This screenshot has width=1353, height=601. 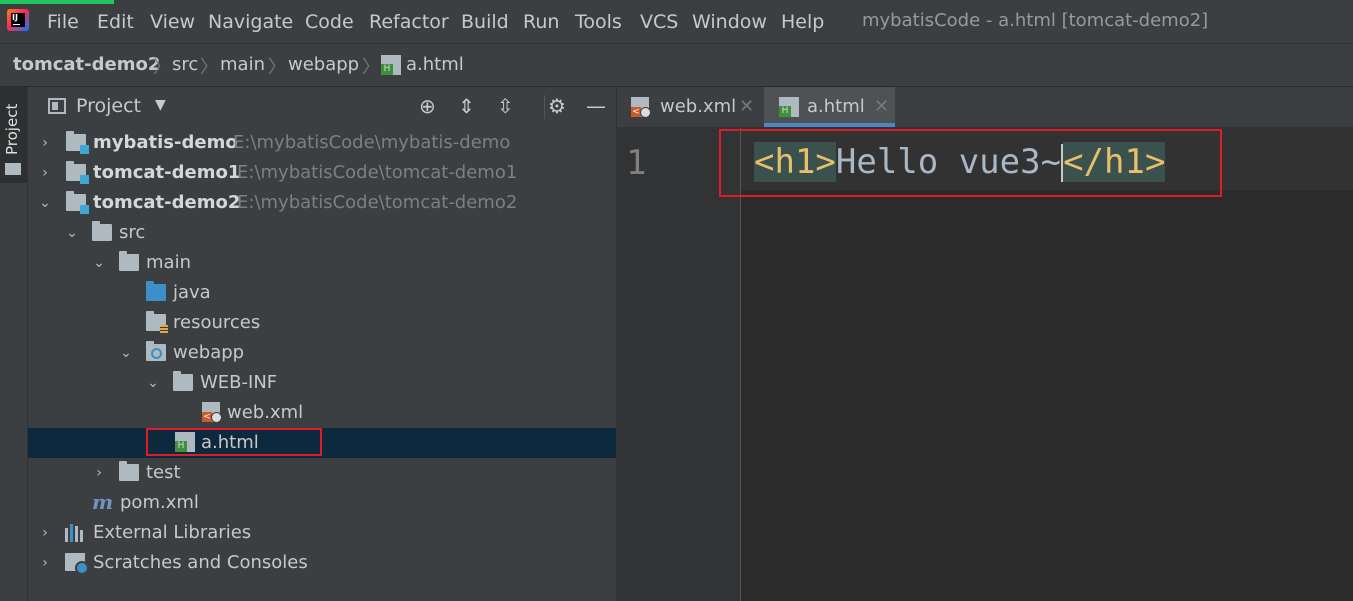 What do you see at coordinates (108, 106) in the screenshot?
I see `project-panel-title: Project` at bounding box center [108, 106].